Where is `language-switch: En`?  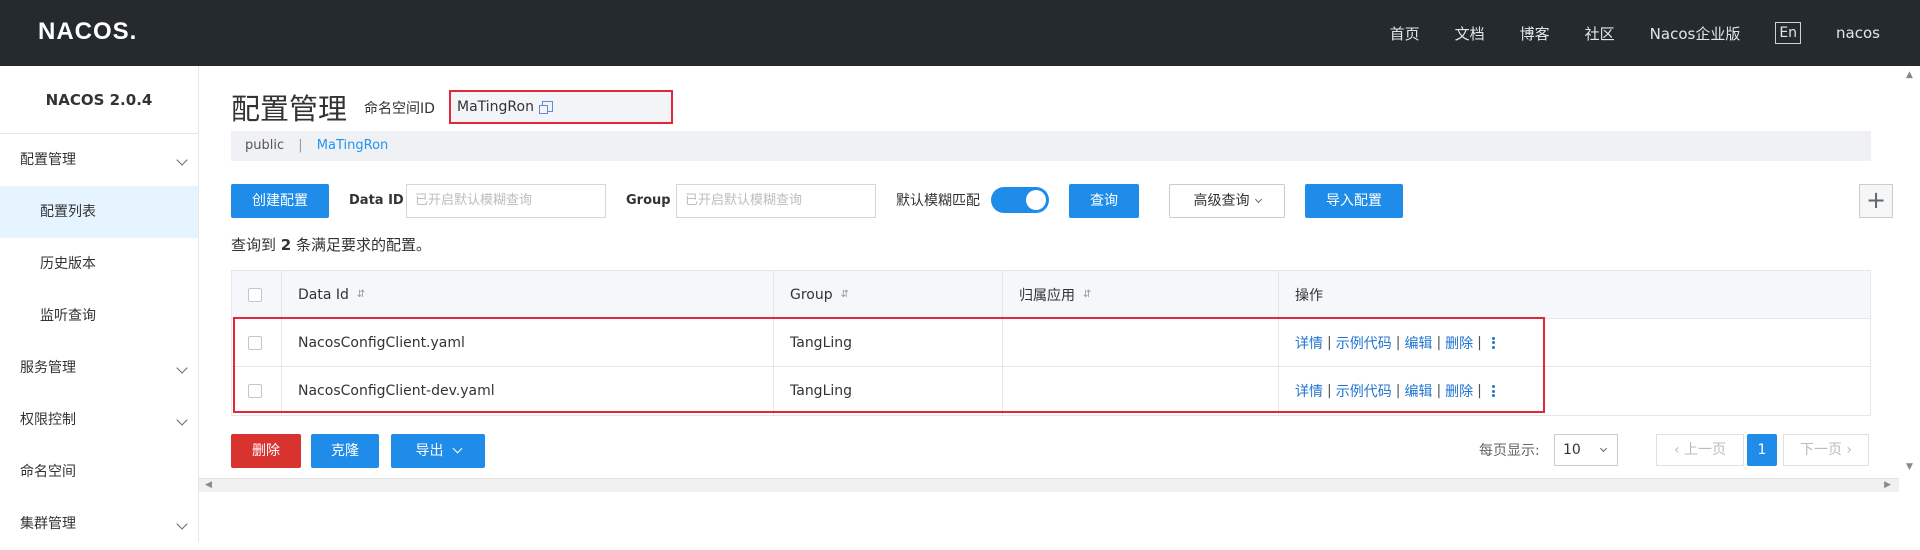 language-switch: En is located at coordinates (1788, 33).